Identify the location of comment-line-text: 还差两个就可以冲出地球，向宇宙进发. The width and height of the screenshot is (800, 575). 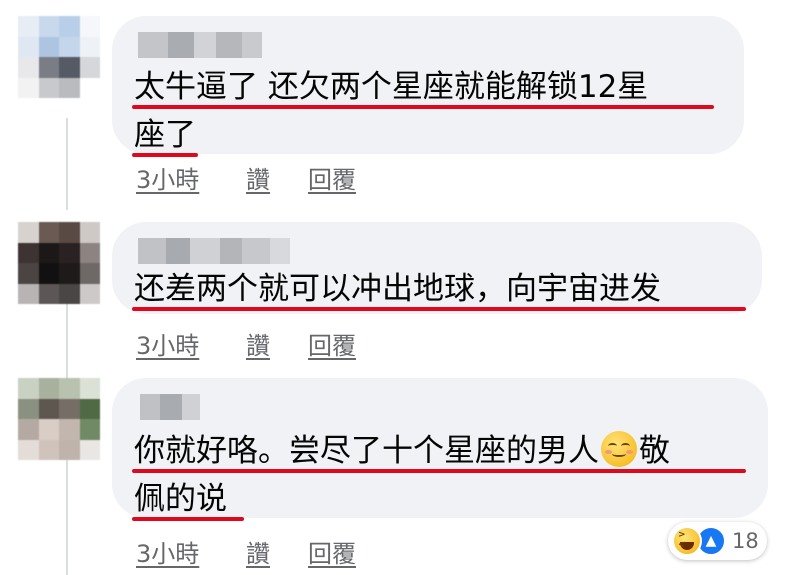
(397, 289).